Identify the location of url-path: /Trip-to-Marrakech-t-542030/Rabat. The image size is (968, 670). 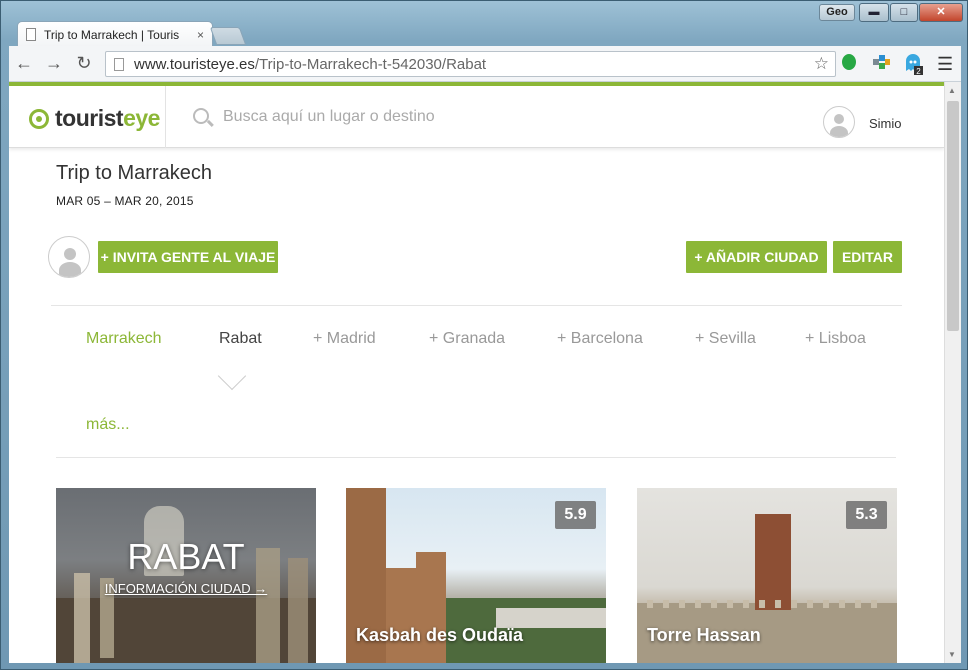
(370, 64).